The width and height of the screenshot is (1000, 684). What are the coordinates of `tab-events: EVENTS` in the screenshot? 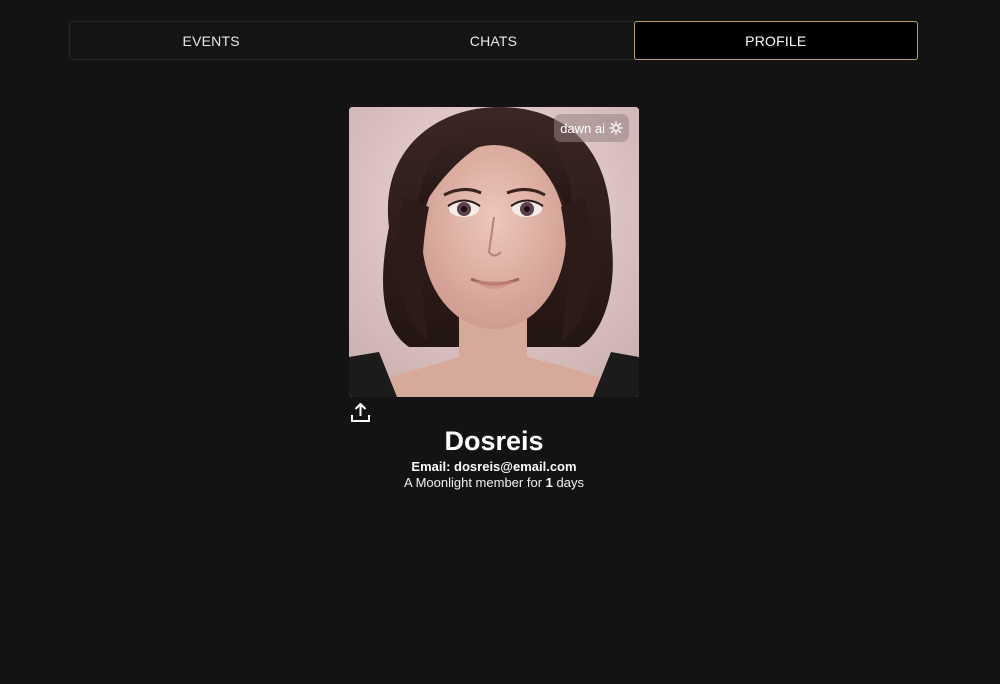 It's located at (211, 40).